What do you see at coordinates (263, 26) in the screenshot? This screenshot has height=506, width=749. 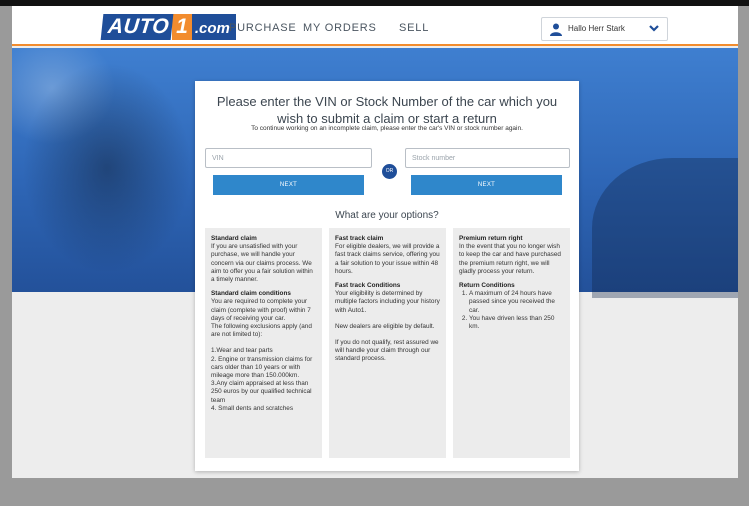 I see `nav-purchase: PURCHASE` at bounding box center [263, 26].